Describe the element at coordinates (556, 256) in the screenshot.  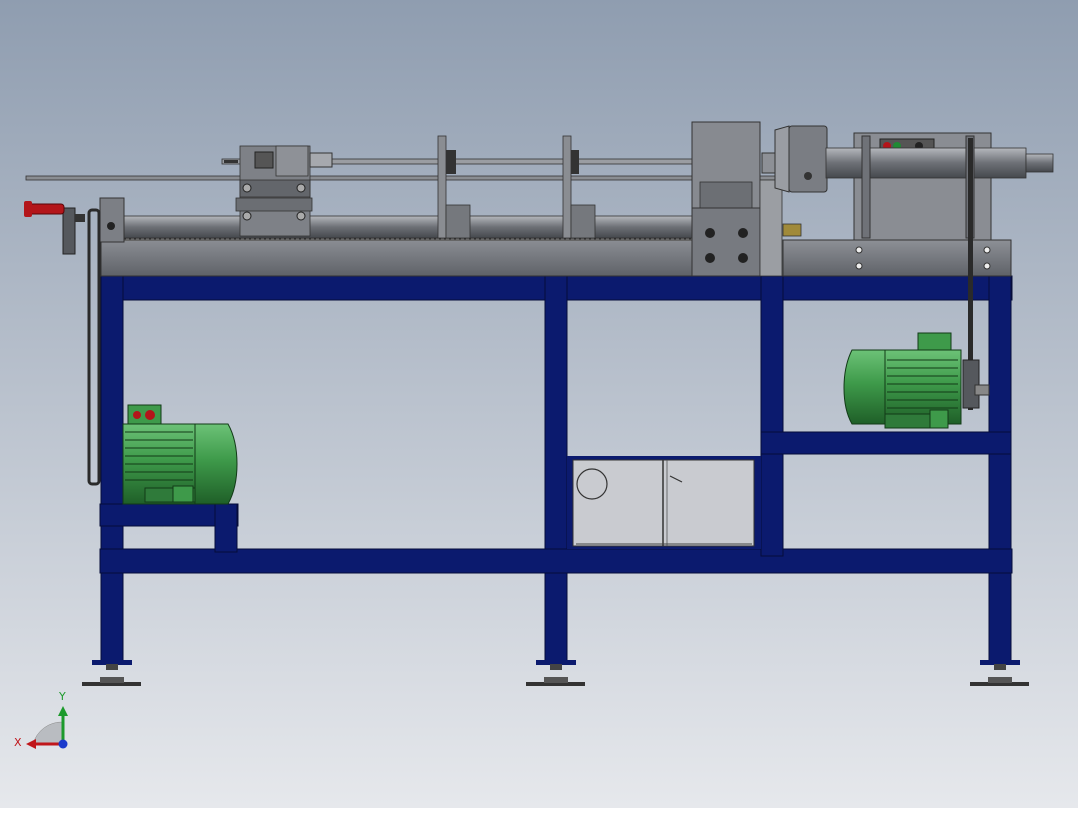
I see `machine-bed` at that location.